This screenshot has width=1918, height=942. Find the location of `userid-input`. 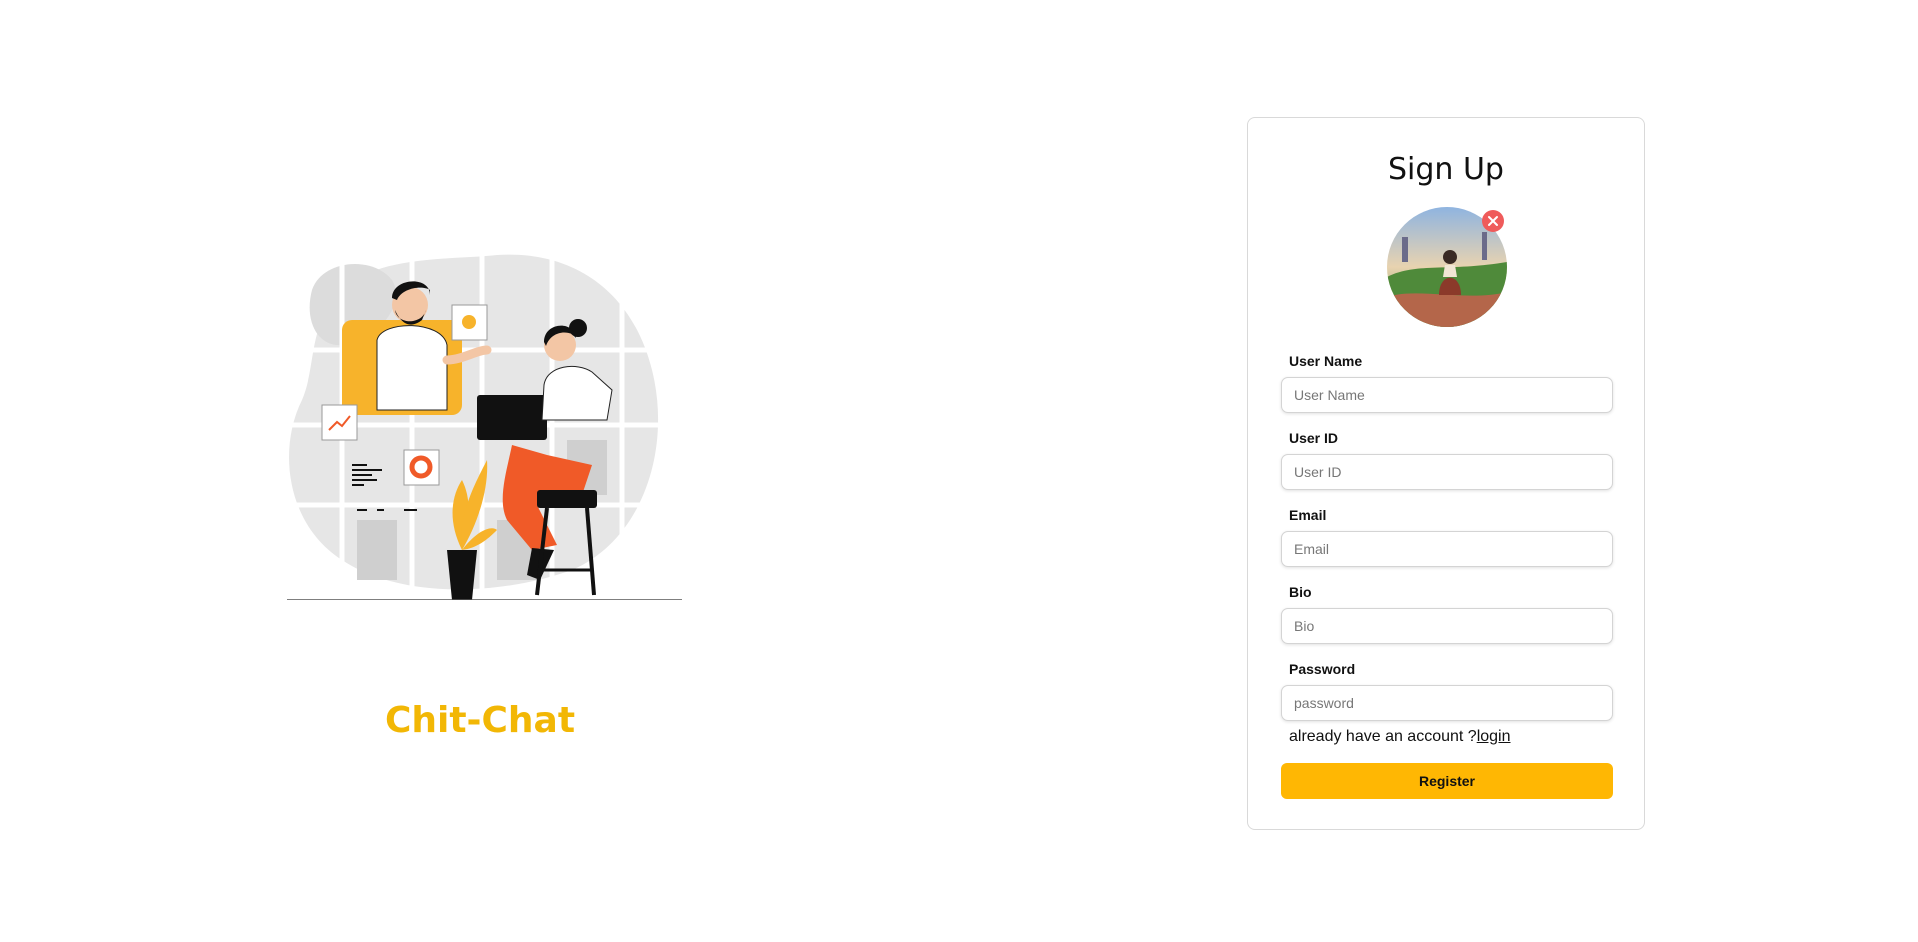

userid-input is located at coordinates (1447, 472).